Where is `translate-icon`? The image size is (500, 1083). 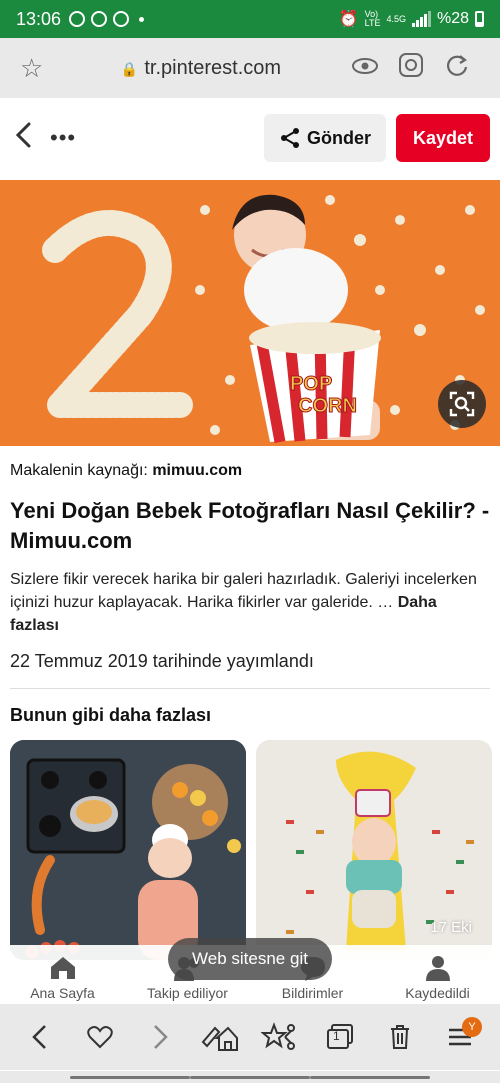 translate-icon is located at coordinates (411, 68).